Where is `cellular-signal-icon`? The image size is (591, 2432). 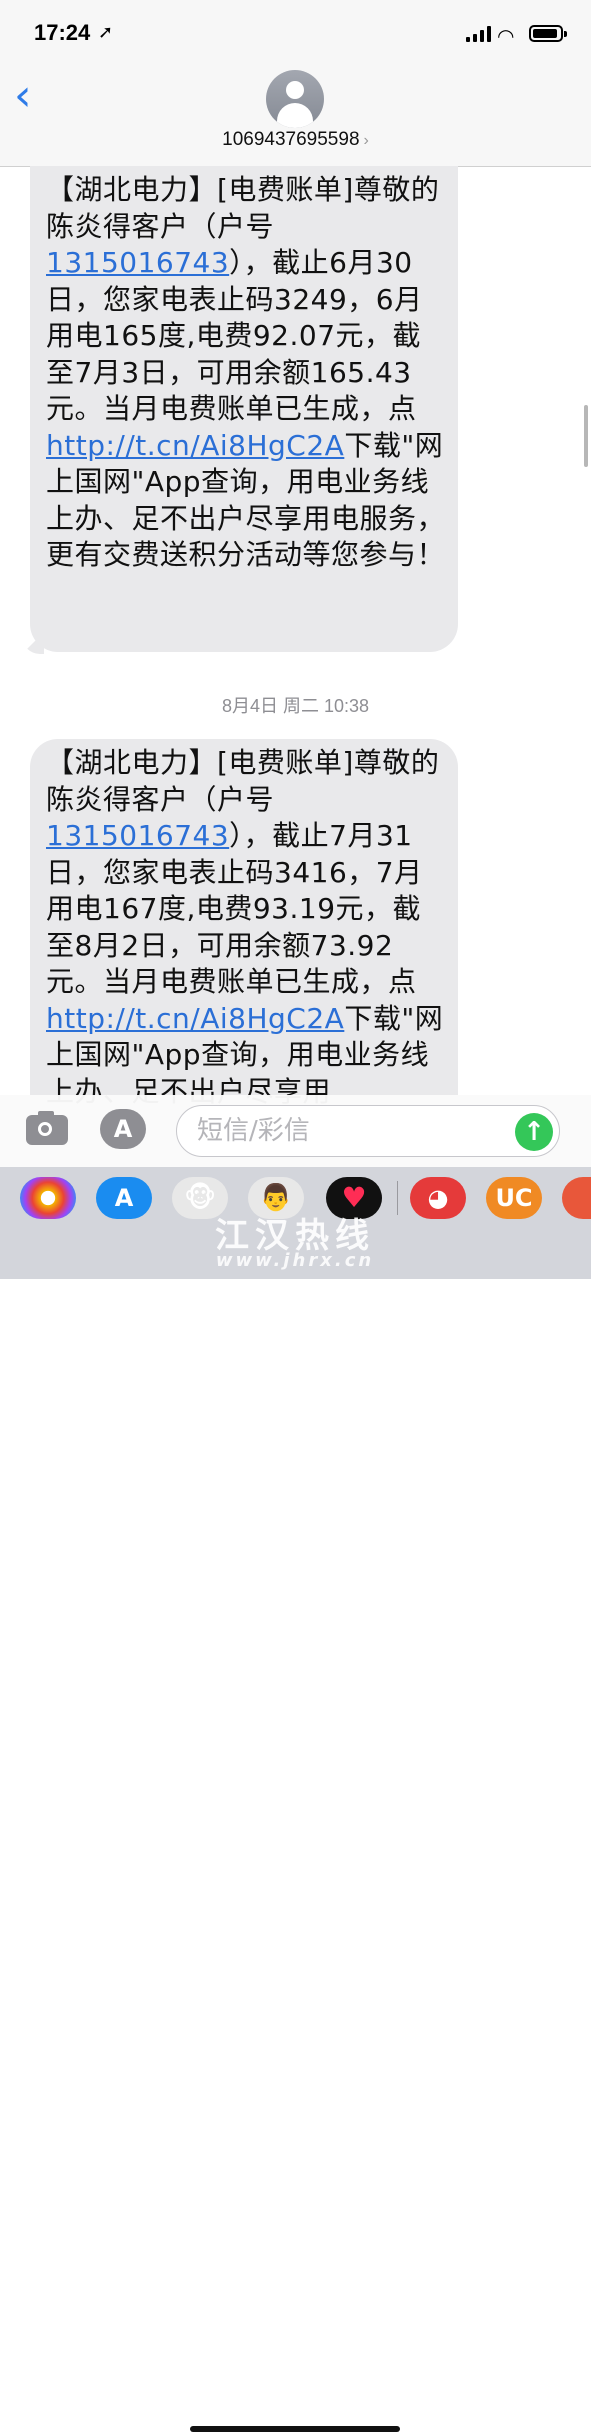 cellular-signal-icon is located at coordinates (479, 34).